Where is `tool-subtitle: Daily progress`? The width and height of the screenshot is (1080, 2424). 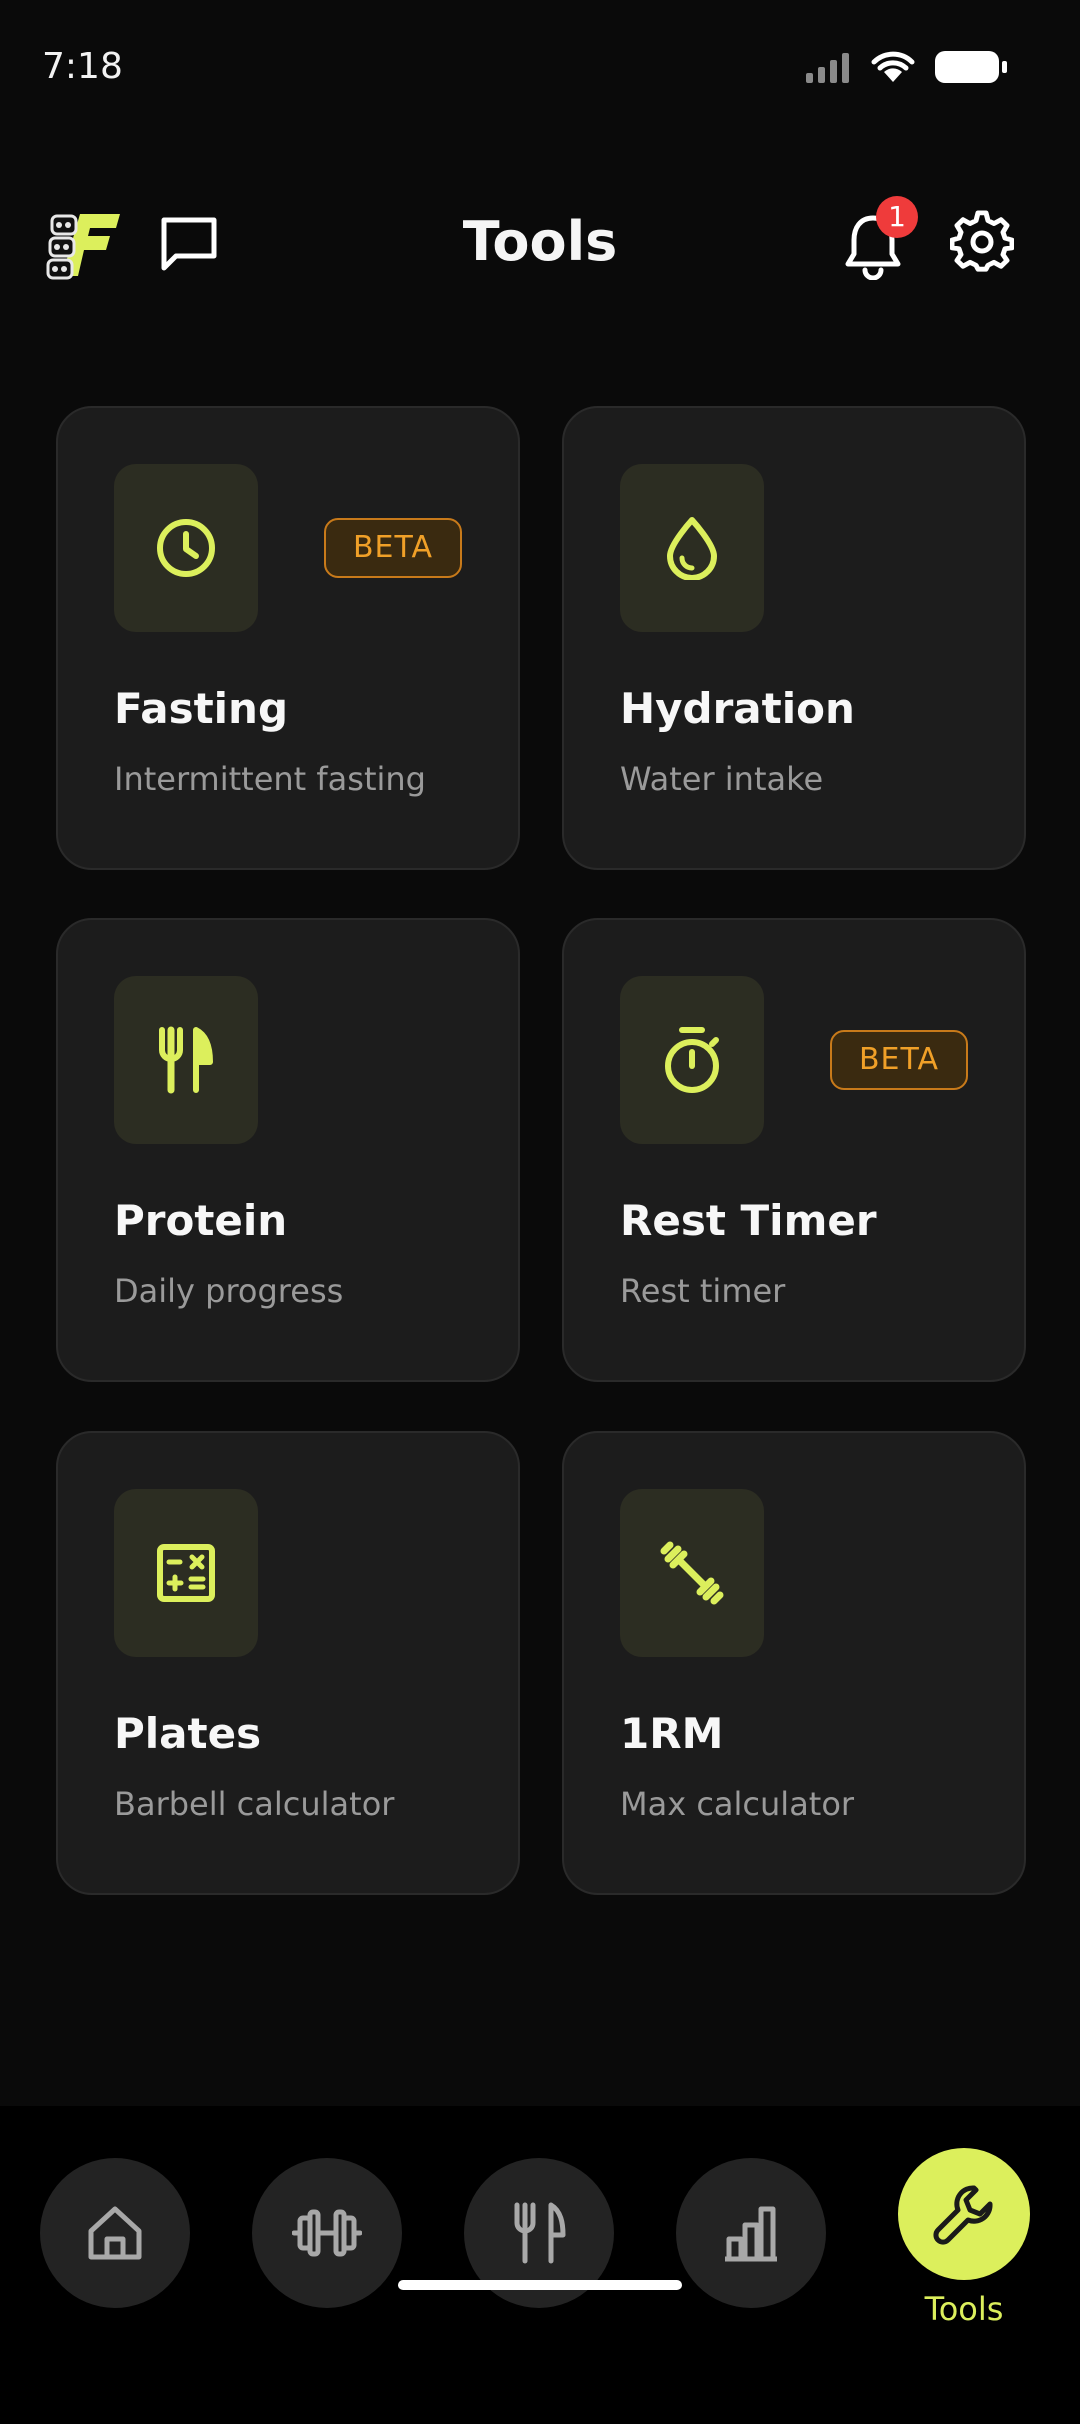 tool-subtitle: Daily progress is located at coordinates (229, 1291).